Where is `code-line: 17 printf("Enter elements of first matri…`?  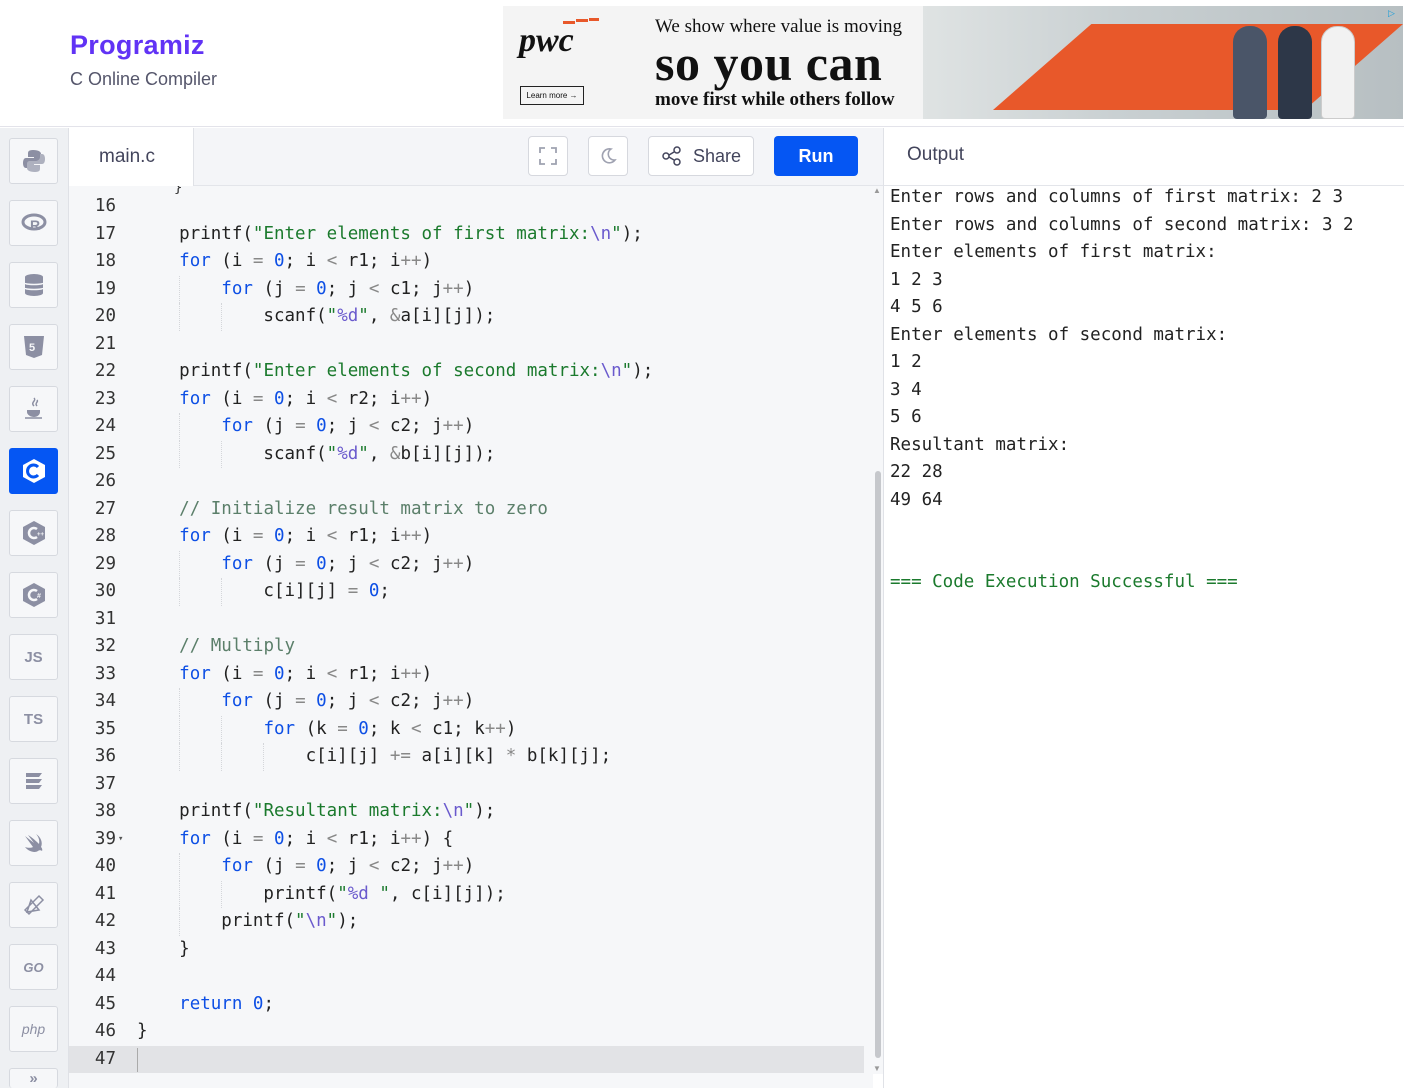
code-line: 17 printf("Enter elements of first matri… is located at coordinates (471, 235).